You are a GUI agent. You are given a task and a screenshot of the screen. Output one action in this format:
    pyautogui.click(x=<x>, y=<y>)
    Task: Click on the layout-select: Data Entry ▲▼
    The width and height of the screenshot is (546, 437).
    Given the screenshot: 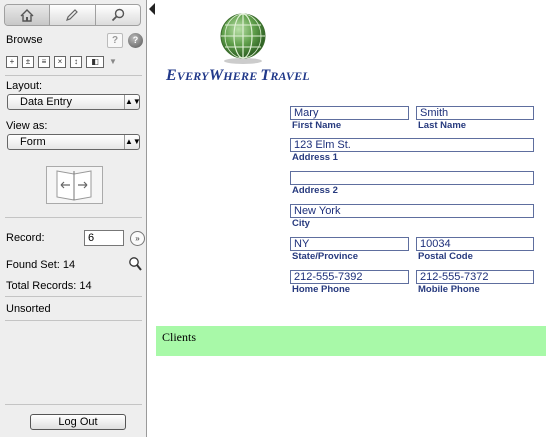 What is the action you would take?
    pyautogui.click(x=74, y=102)
    